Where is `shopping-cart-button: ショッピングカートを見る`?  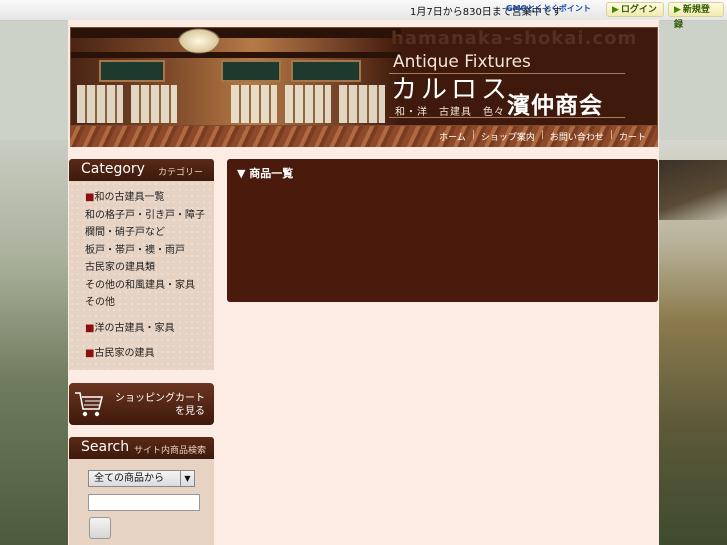
shopping-cart-button: ショッピングカートを見る is located at coordinates (141, 404).